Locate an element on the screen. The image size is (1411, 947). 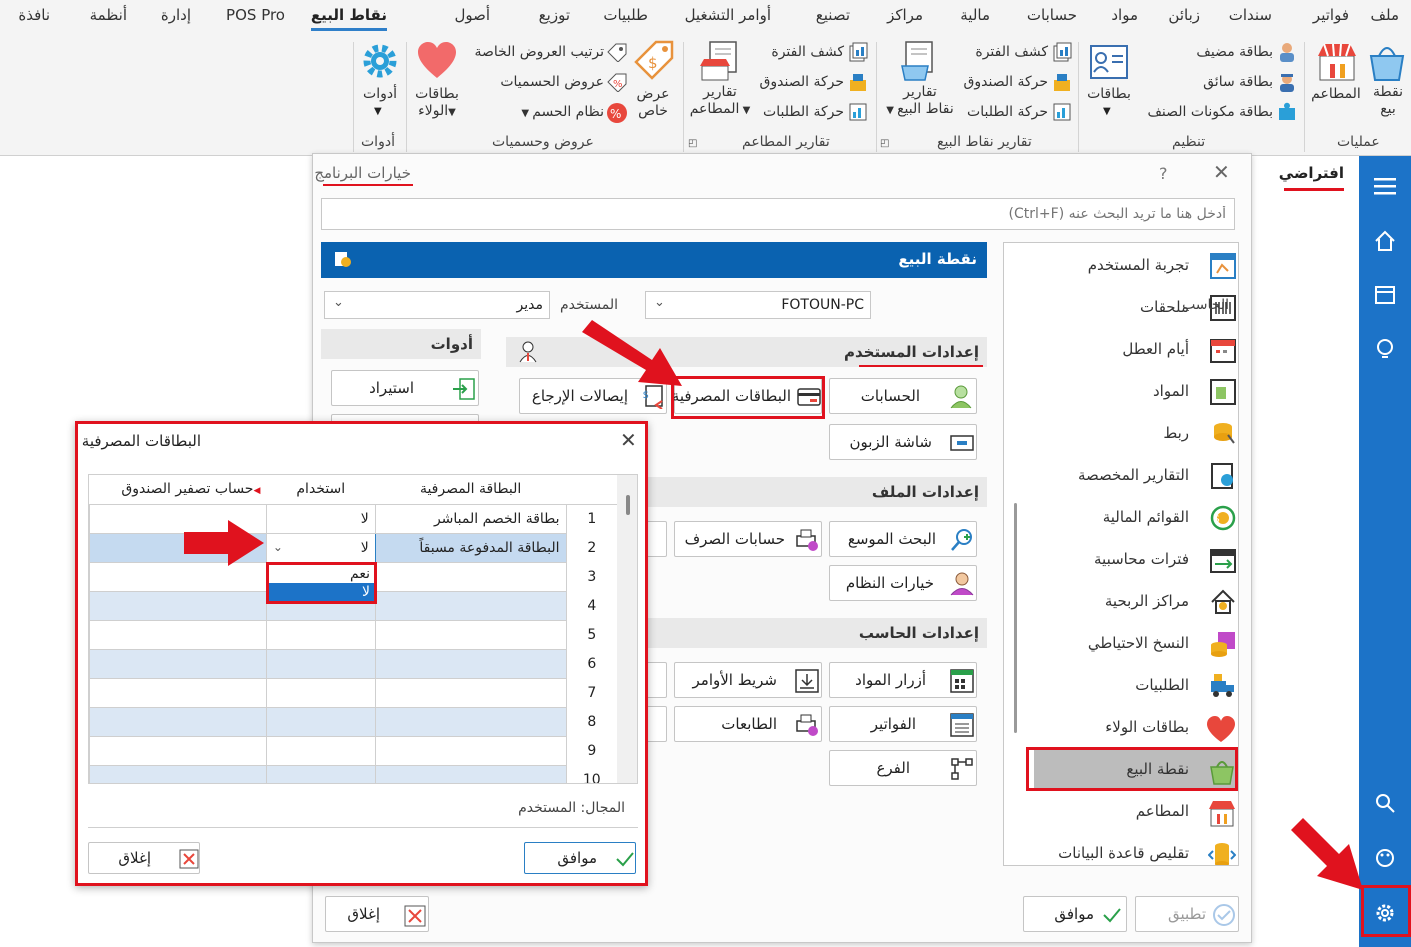
printers-button: الطابعات is located at coordinates (748, 724).